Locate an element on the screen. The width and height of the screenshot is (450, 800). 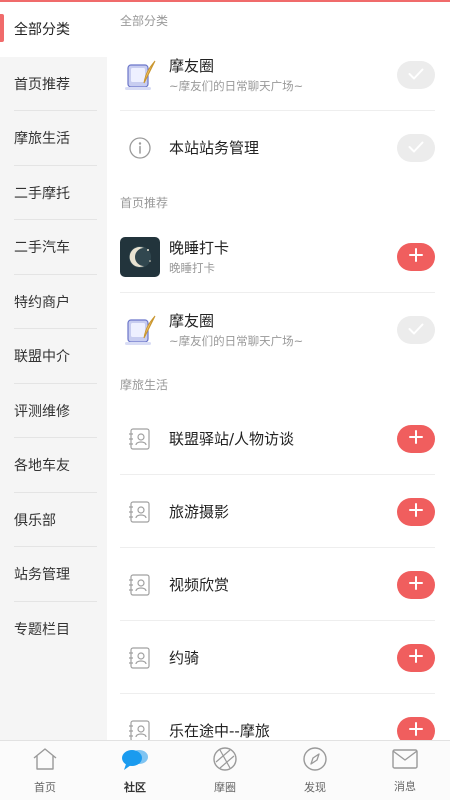
forum-title: 联盟驿站/人物访谈 is located at coordinates (232, 438).